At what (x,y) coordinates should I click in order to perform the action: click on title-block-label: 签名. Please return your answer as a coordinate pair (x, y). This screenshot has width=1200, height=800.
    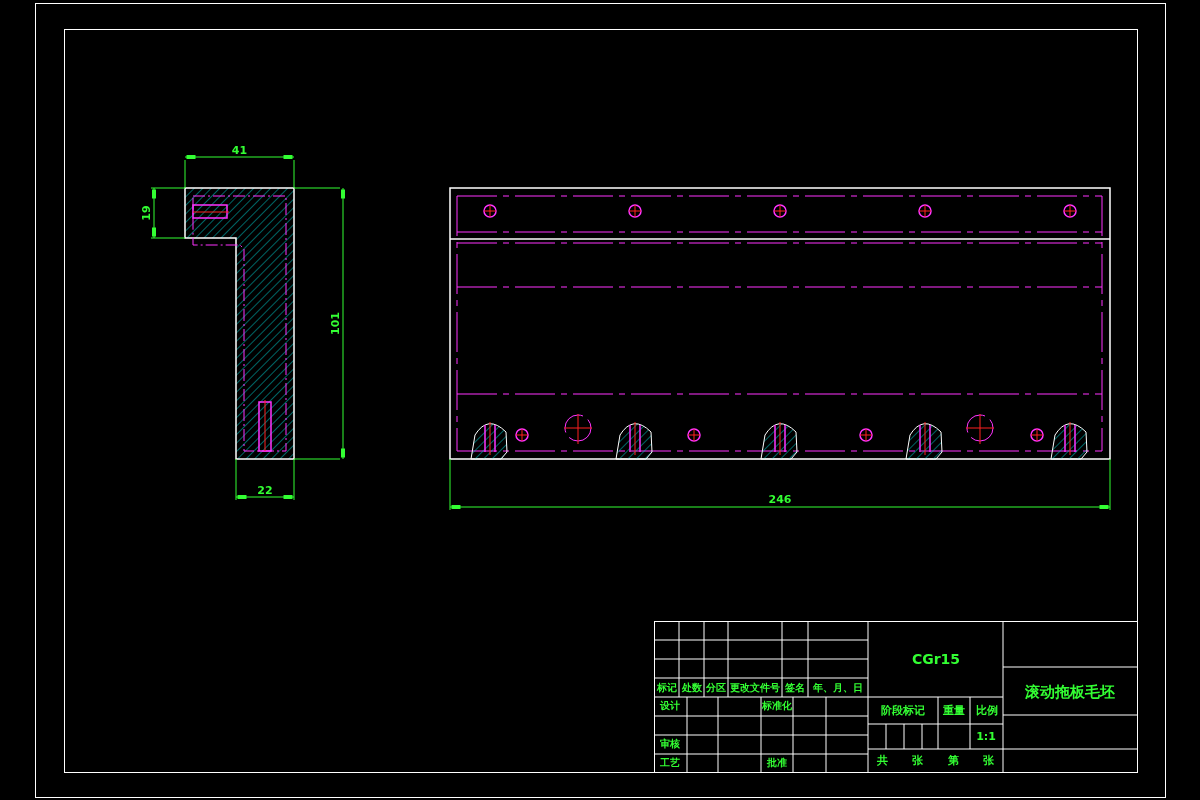
    Looking at the image, I should click on (795, 687).